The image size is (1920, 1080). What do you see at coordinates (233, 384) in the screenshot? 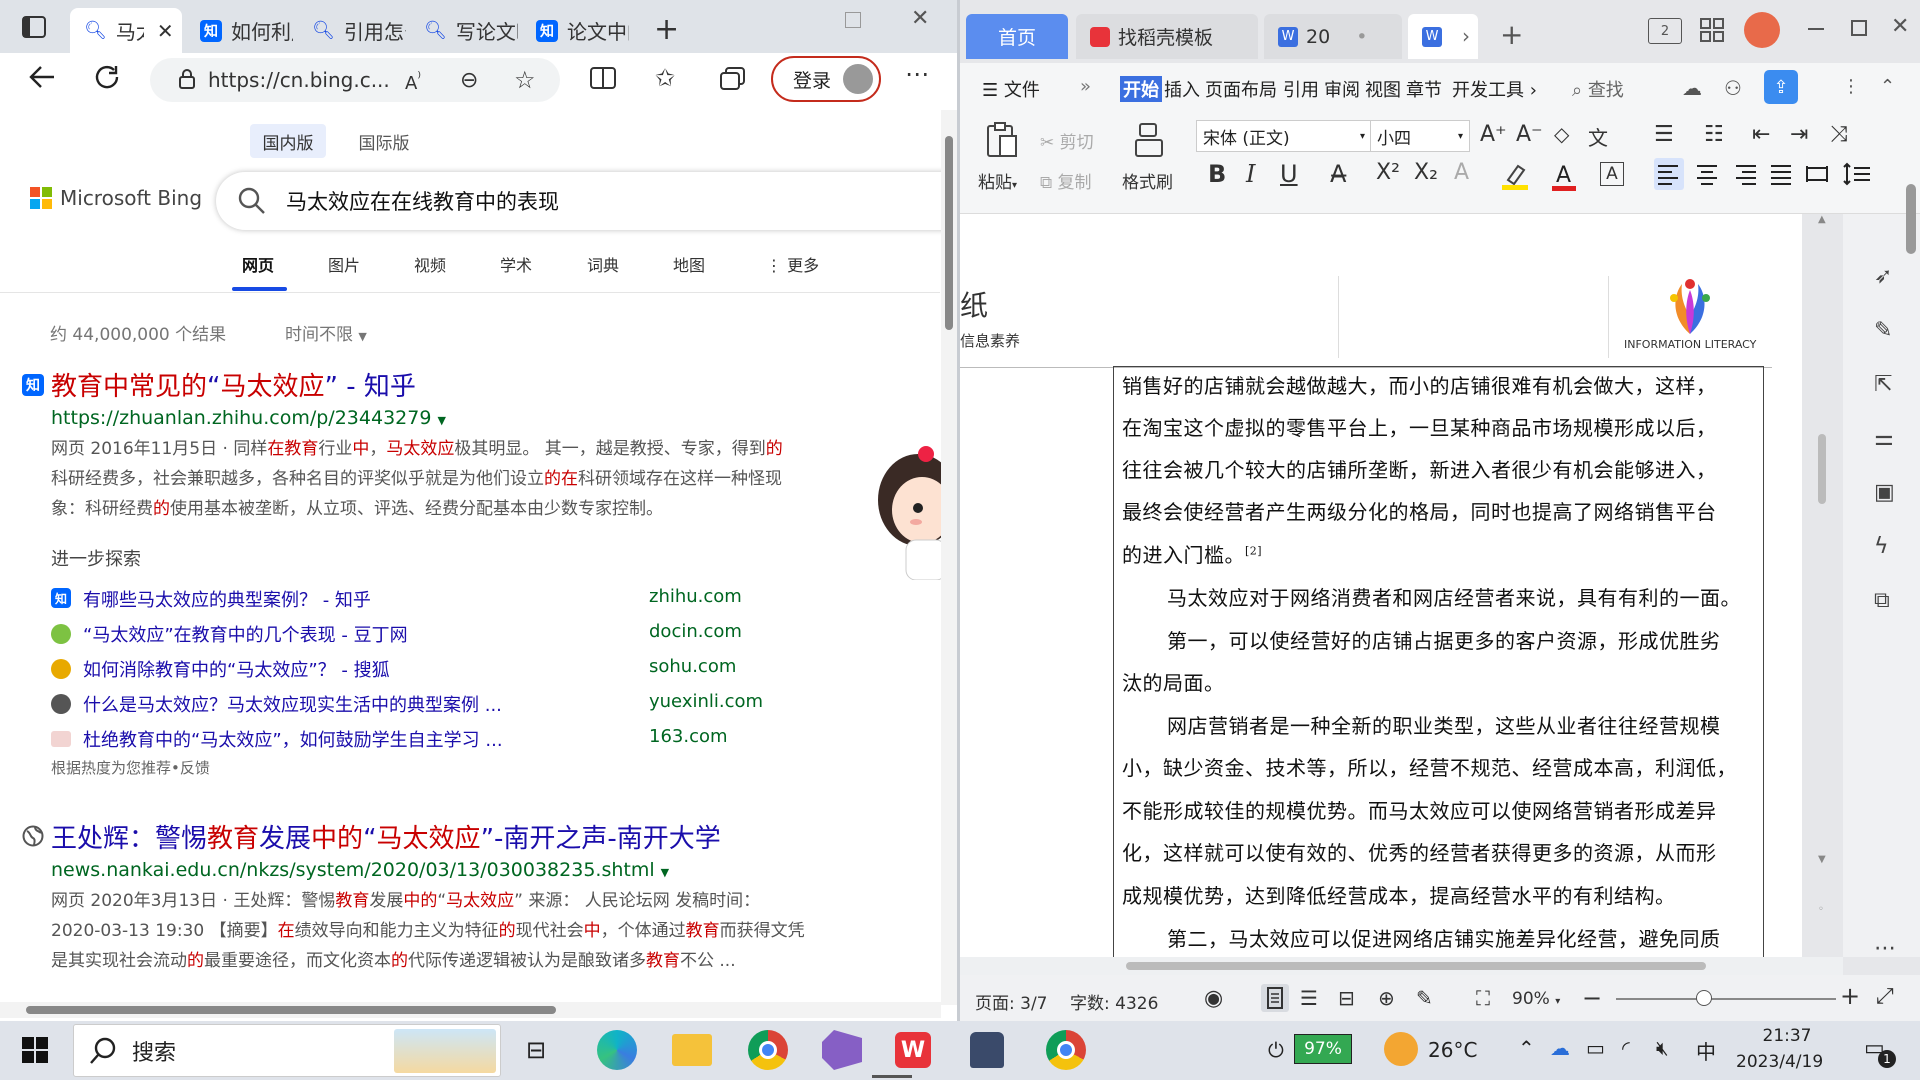
I see `result-1-title: 教育中常见的“马太效应” - 知乎` at bounding box center [233, 384].